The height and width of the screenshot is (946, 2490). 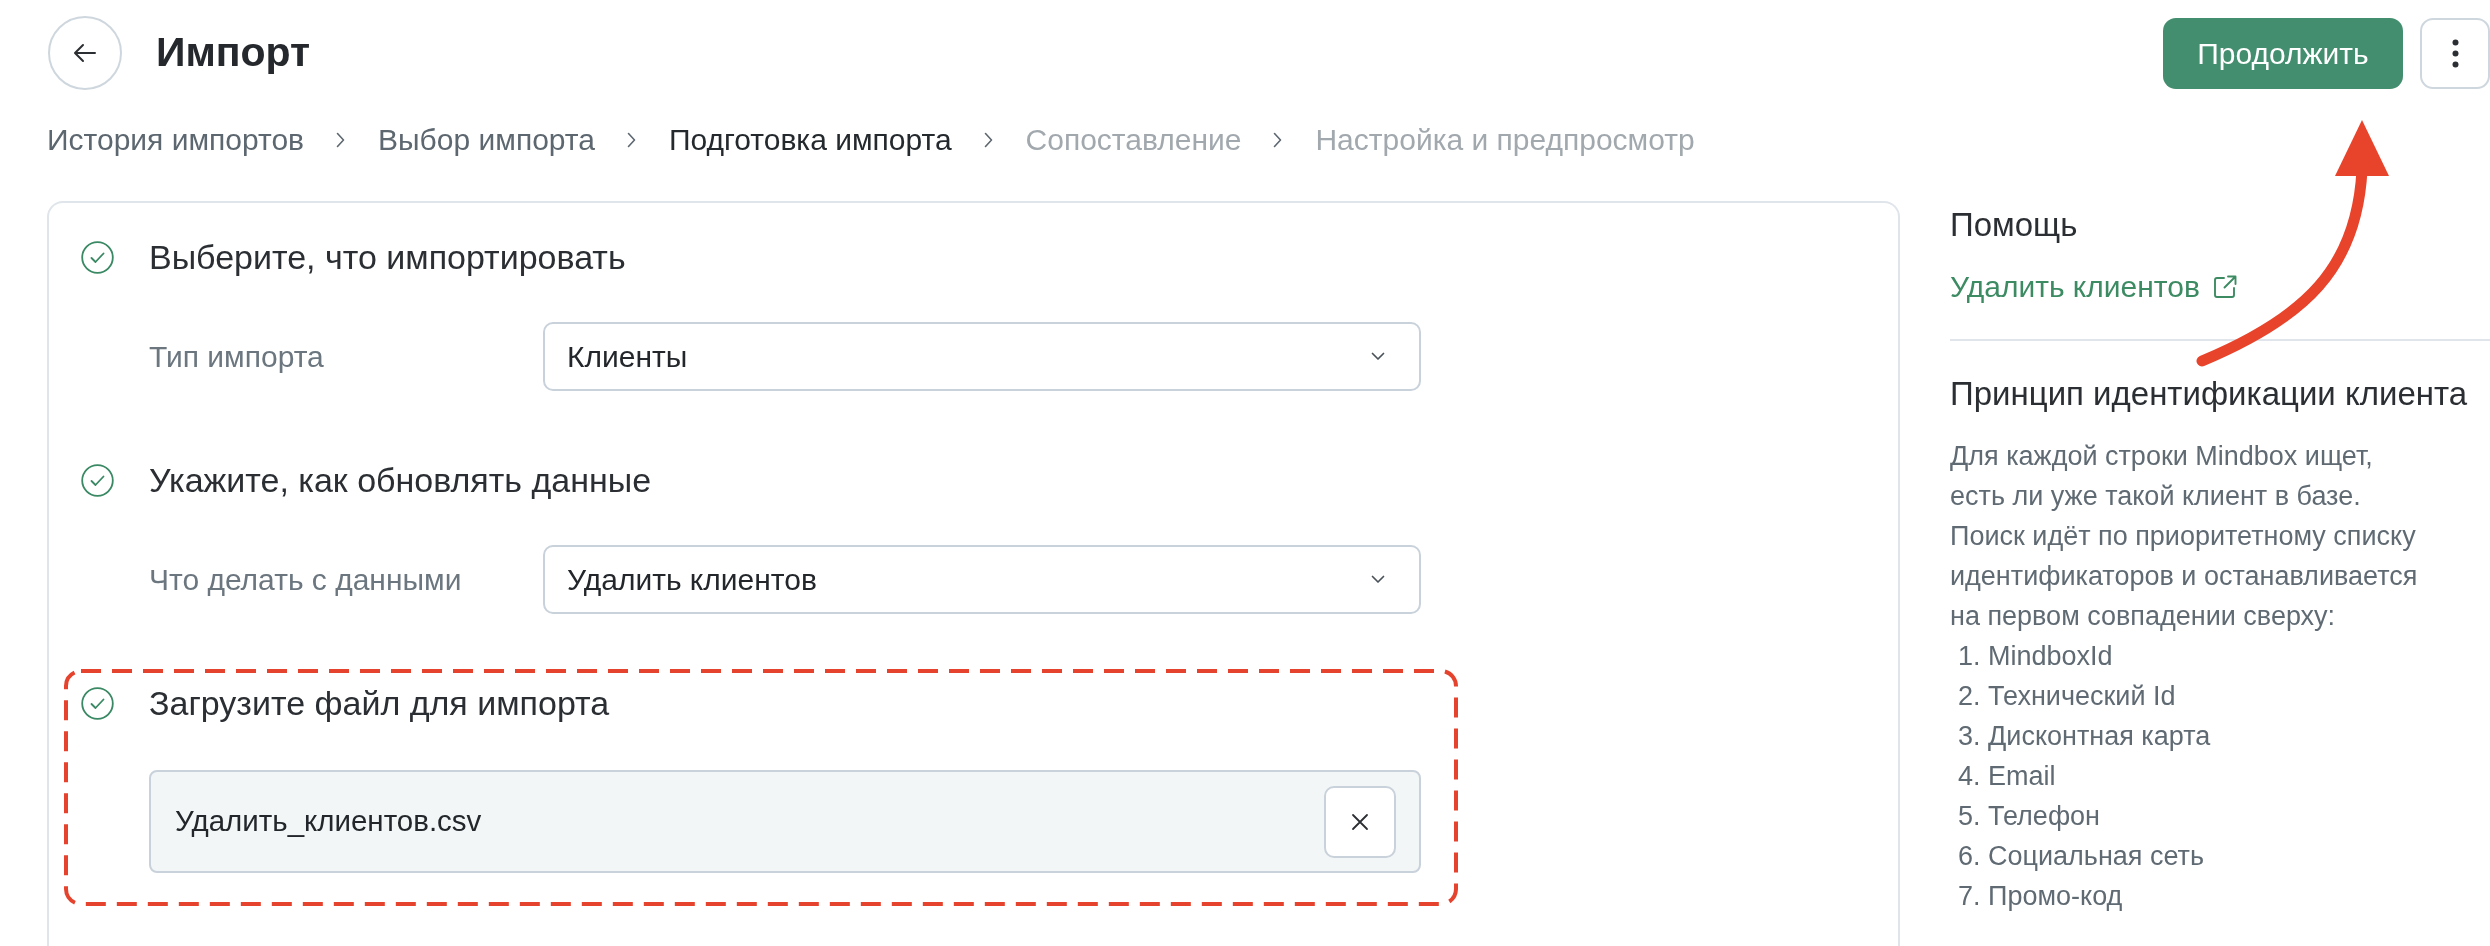 I want to click on breadcrumb-link: Настройка и предпросмотр, so click(x=1505, y=140).